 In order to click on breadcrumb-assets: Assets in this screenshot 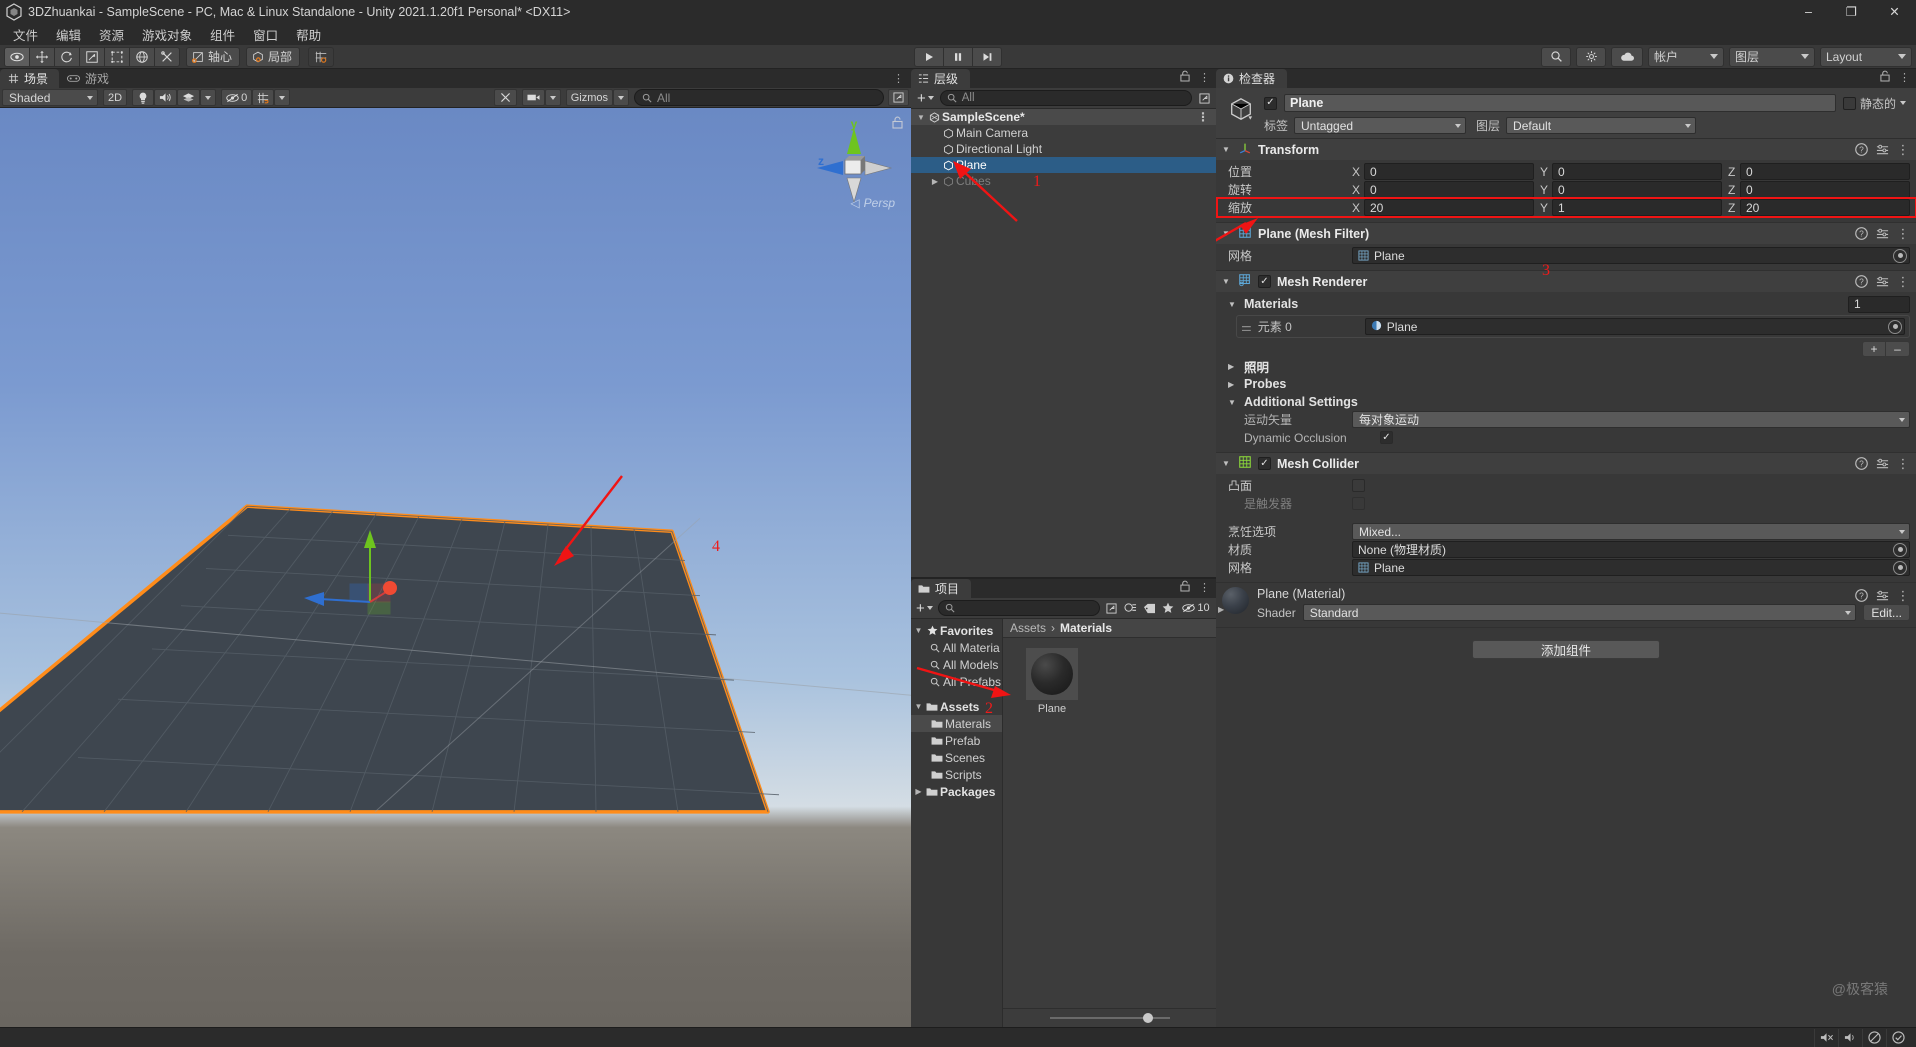, I will do `click(1028, 628)`.